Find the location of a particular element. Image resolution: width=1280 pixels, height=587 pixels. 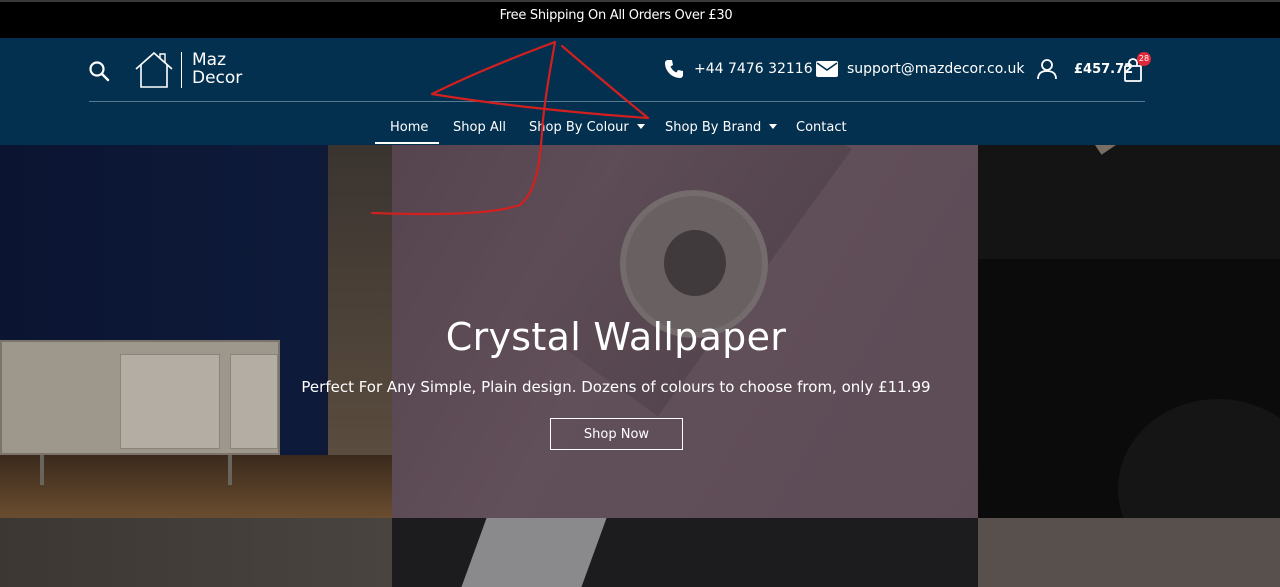

logo-line-1: Maz is located at coordinates (209, 60).